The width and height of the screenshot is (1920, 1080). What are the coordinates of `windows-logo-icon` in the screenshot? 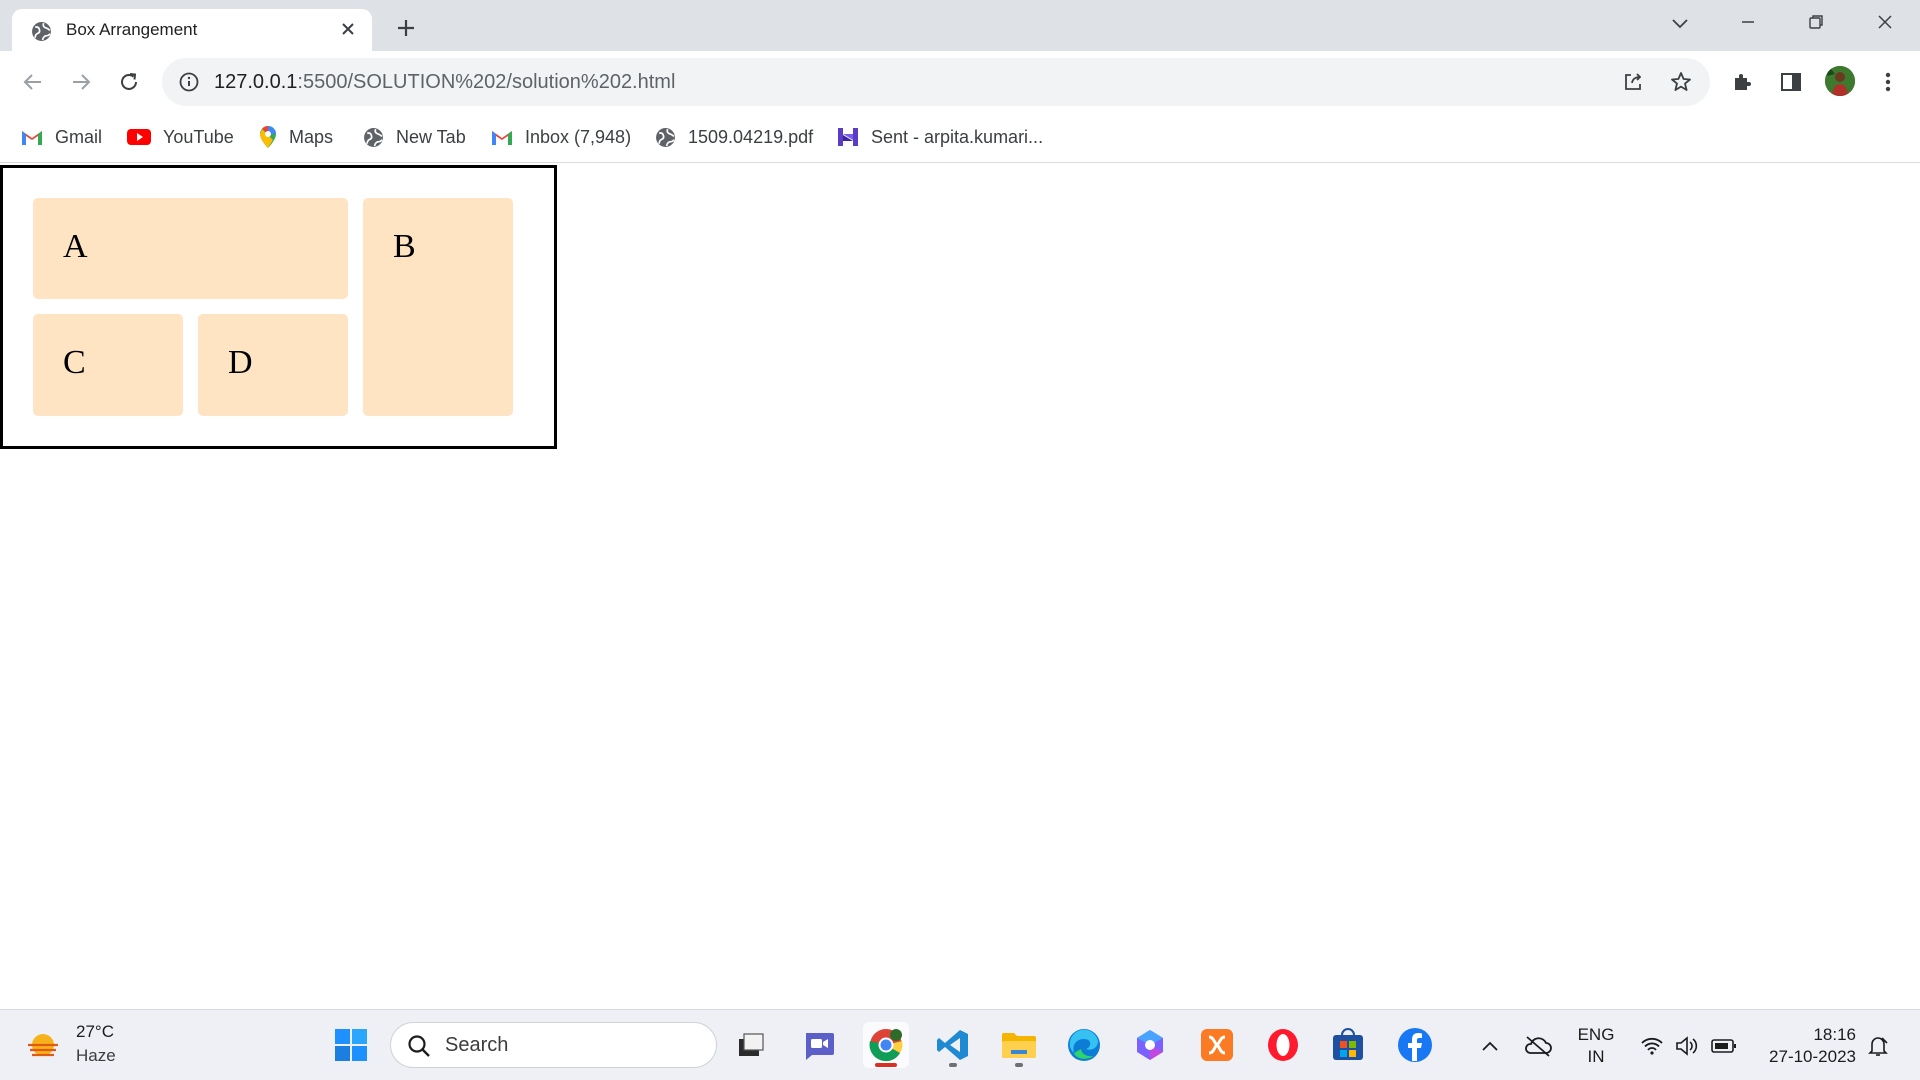 It's located at (351, 1045).